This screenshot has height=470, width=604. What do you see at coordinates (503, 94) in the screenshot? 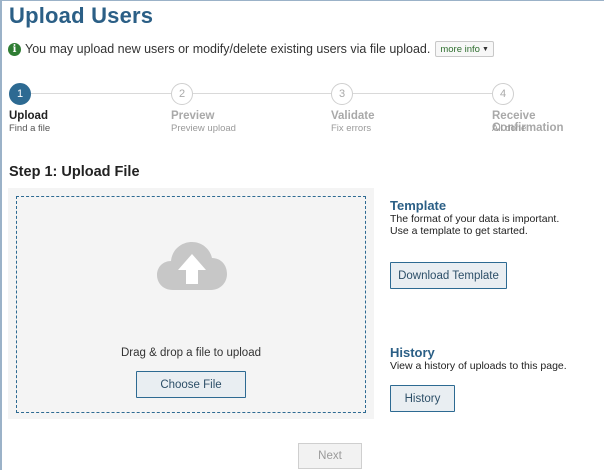
I see `step-4-circle: 4` at bounding box center [503, 94].